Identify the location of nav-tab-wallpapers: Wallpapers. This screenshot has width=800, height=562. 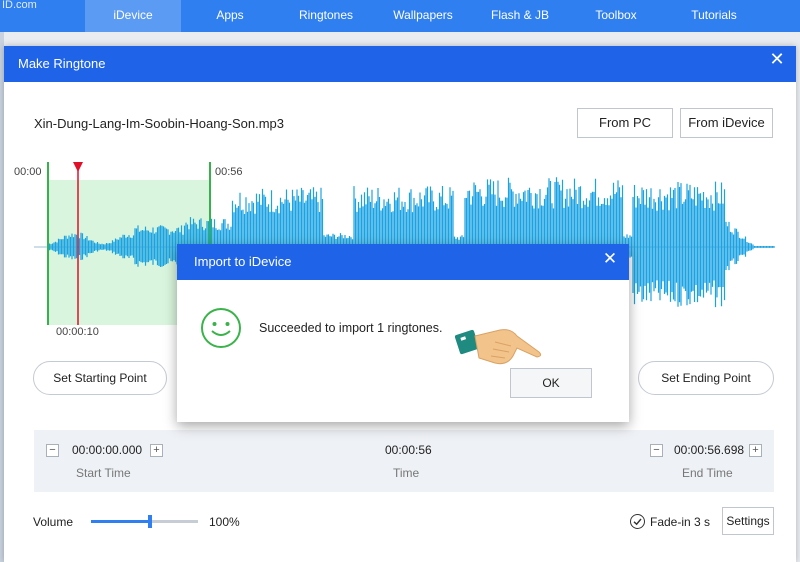
(423, 16).